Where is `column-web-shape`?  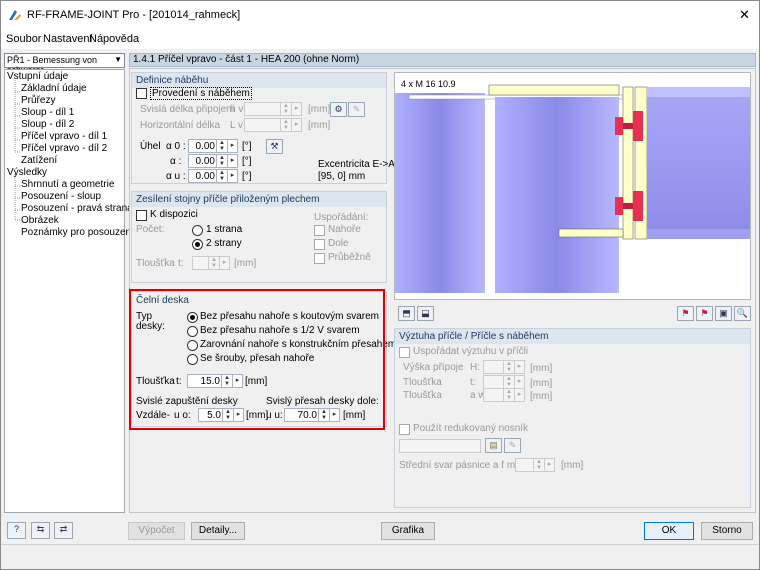
column-web-shape is located at coordinates (557, 195).